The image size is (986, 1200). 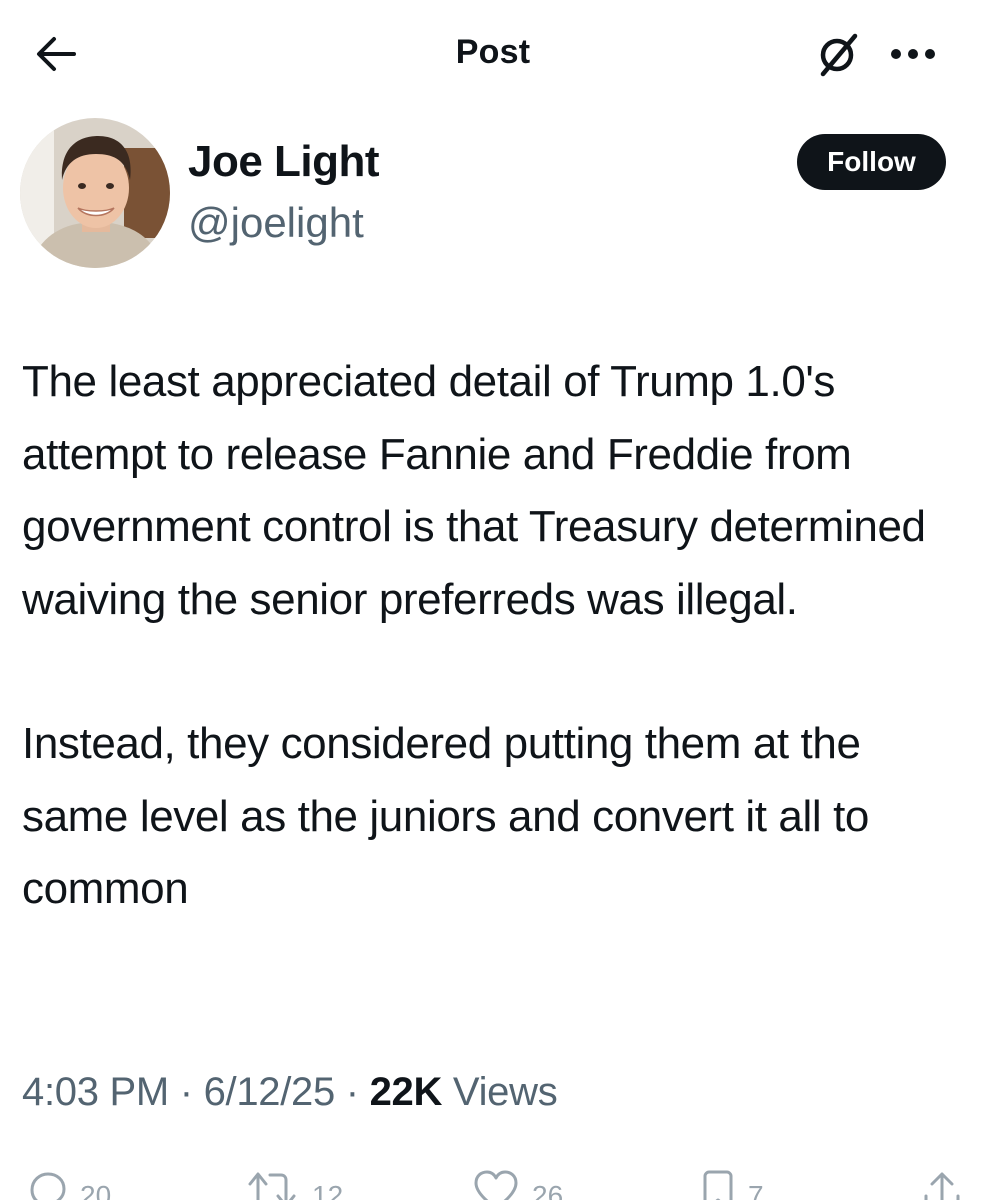 I want to click on share-button, so click(x=942, y=1185).